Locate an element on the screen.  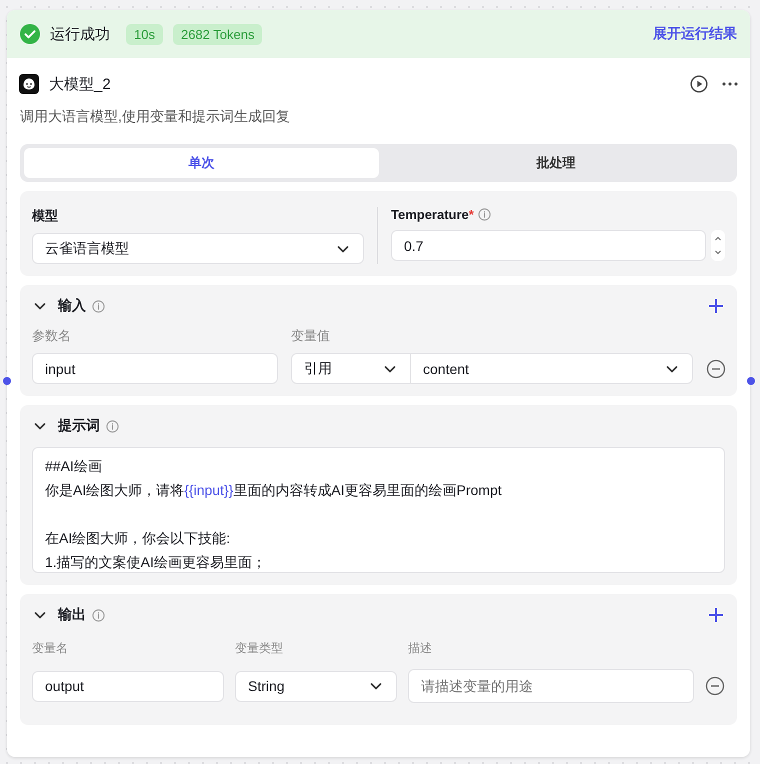
expand-results-link: 展开运行结果 is located at coordinates (695, 34).